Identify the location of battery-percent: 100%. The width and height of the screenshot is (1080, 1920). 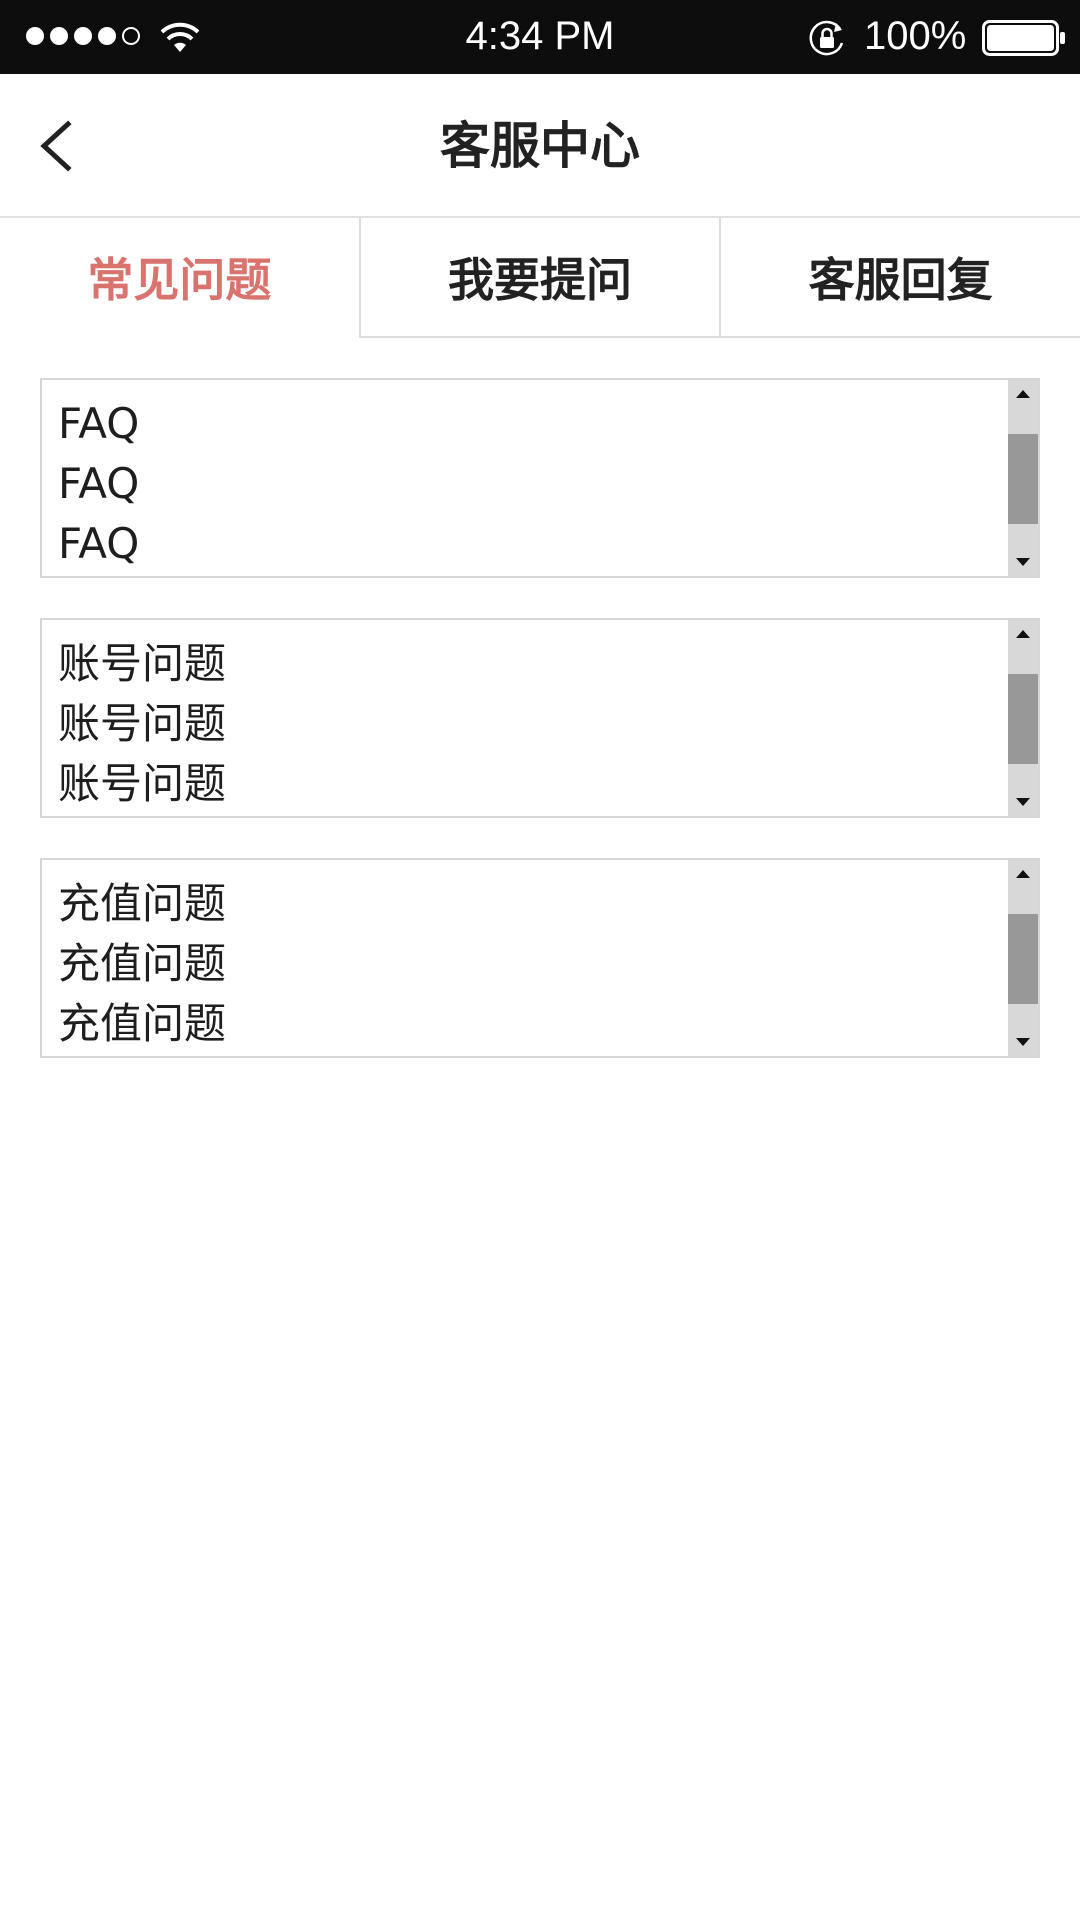
(915, 36).